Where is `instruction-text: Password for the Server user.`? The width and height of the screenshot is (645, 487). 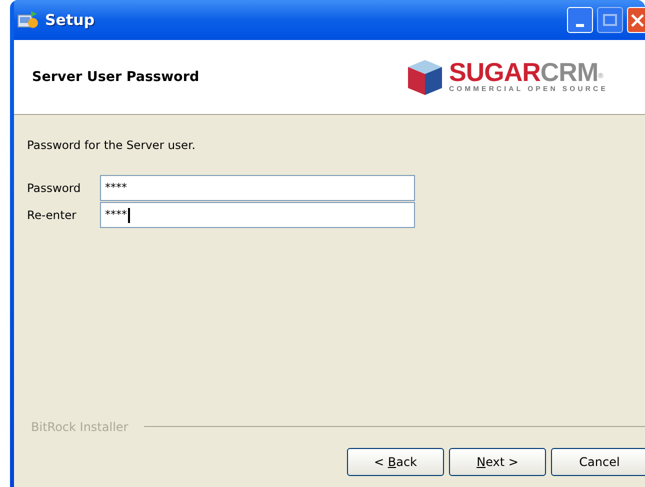 instruction-text: Password for the Server user. is located at coordinates (111, 145).